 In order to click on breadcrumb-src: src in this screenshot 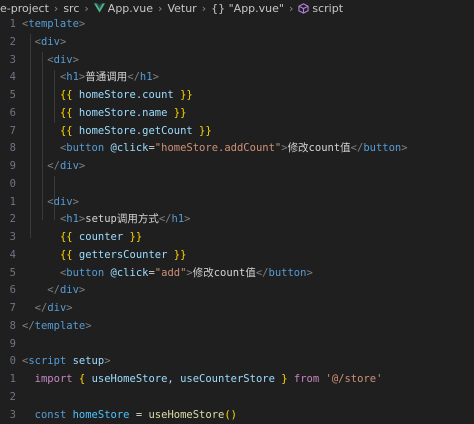, I will do `click(71, 8)`.